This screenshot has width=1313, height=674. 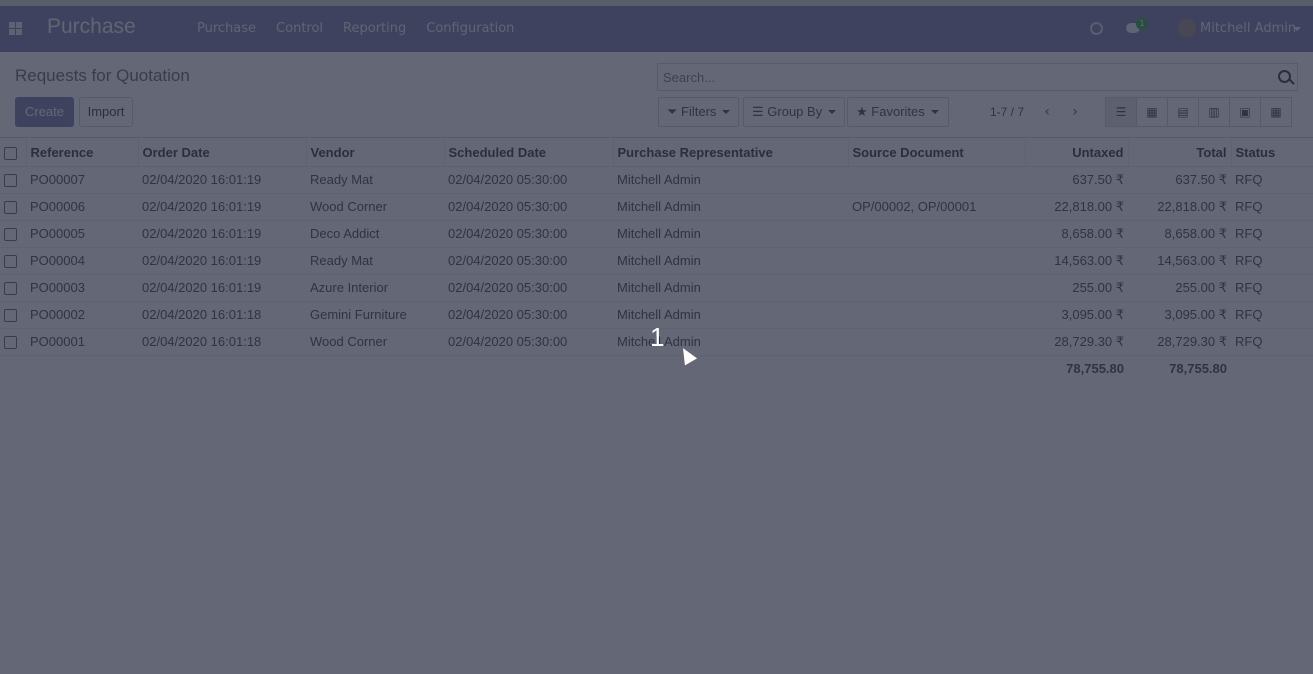 What do you see at coordinates (1076, 341) in the screenshot?
I see `cell-untaxed: 28,729.30 ₹` at bounding box center [1076, 341].